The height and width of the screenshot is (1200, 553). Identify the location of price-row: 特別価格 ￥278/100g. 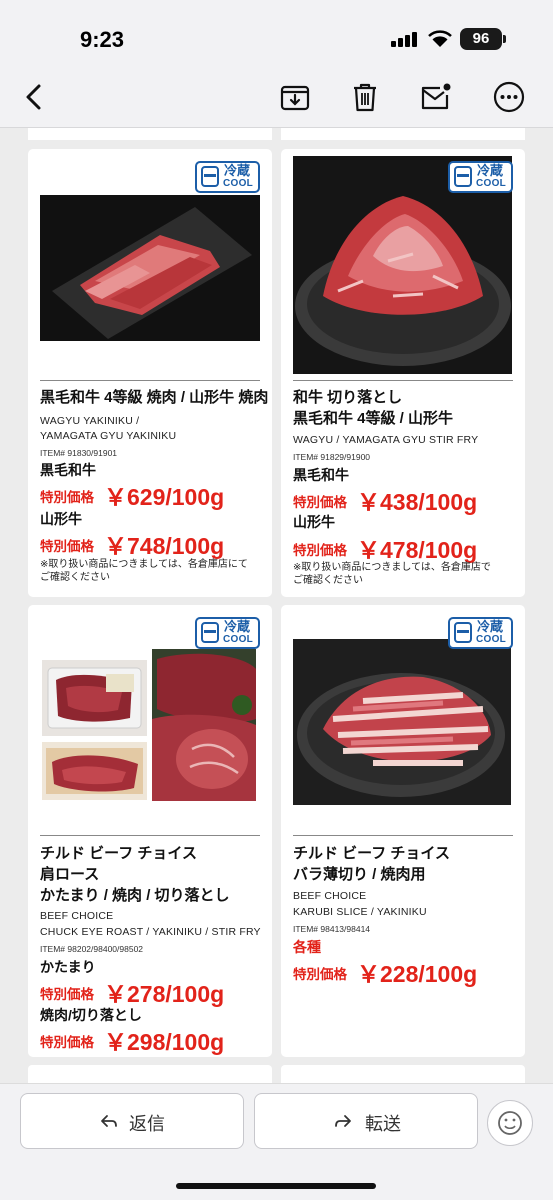
(132, 992).